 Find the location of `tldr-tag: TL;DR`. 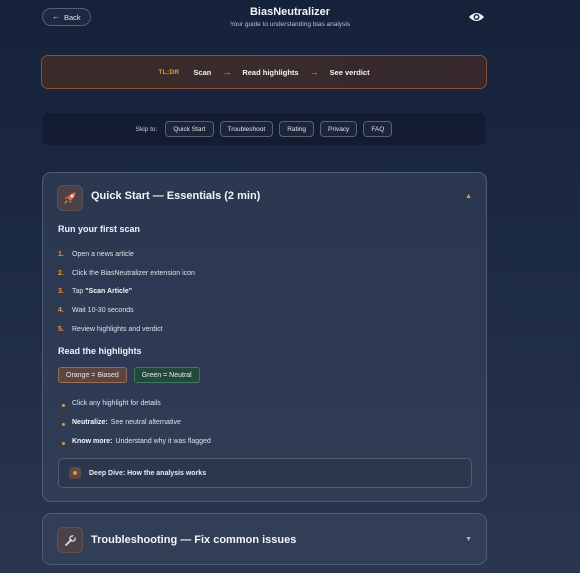

tldr-tag: TL;DR is located at coordinates (169, 72).